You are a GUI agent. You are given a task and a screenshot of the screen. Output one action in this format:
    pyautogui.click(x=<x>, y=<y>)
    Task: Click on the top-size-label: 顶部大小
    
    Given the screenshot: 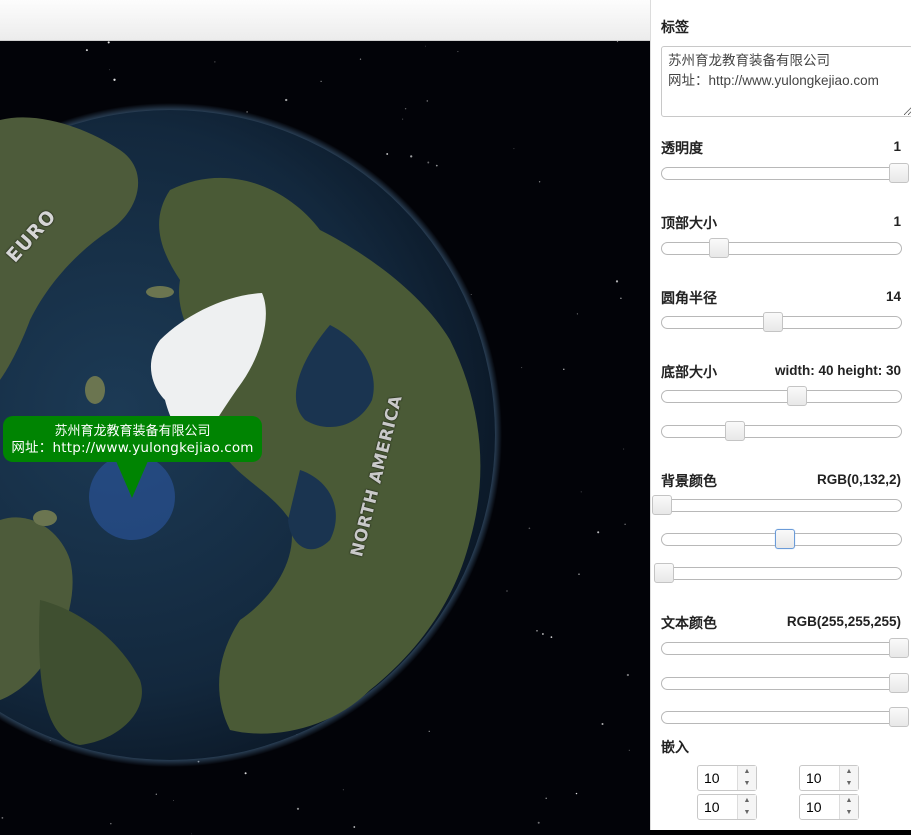 What is the action you would take?
    pyautogui.click(x=689, y=223)
    